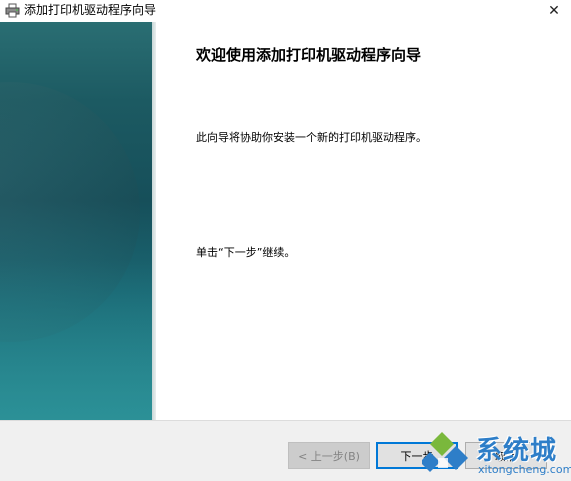  I want to click on watermark: 系统城 xitongcheng.com, so click(494, 453).